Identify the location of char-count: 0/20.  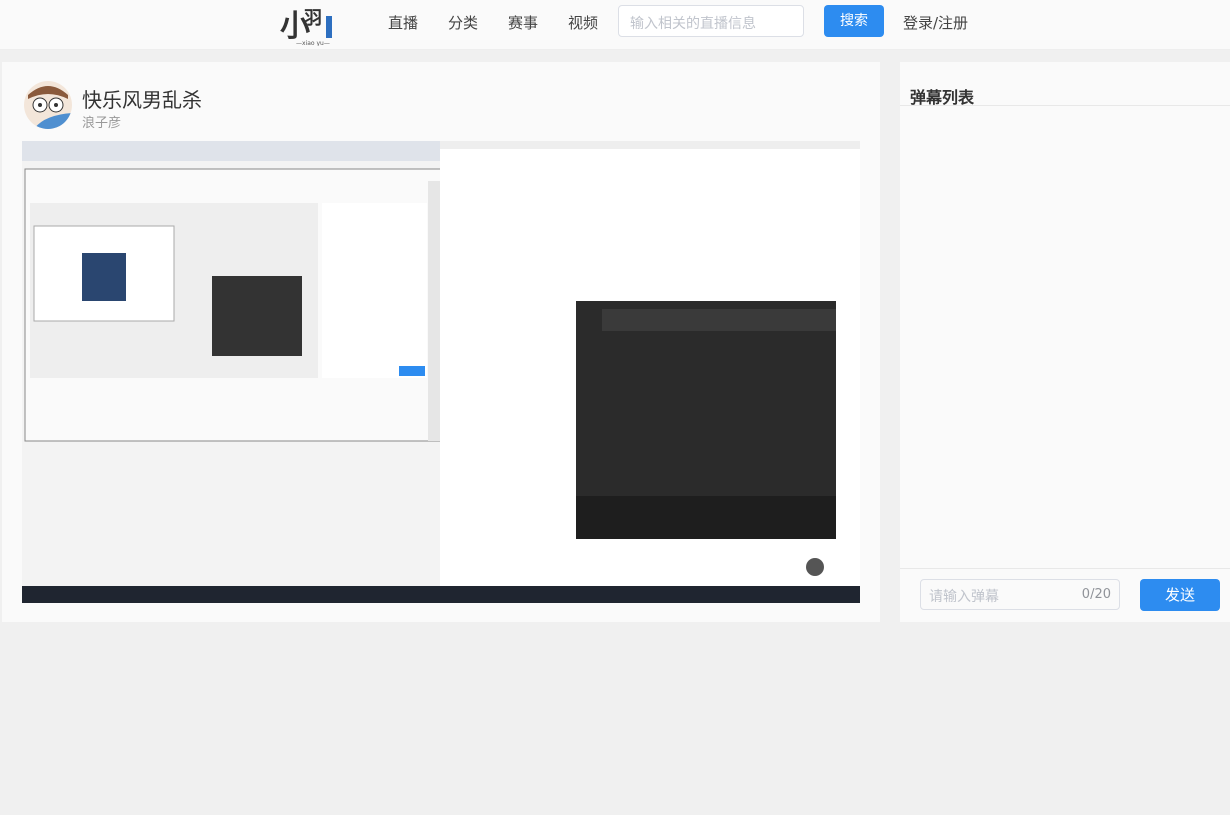
(1096, 594).